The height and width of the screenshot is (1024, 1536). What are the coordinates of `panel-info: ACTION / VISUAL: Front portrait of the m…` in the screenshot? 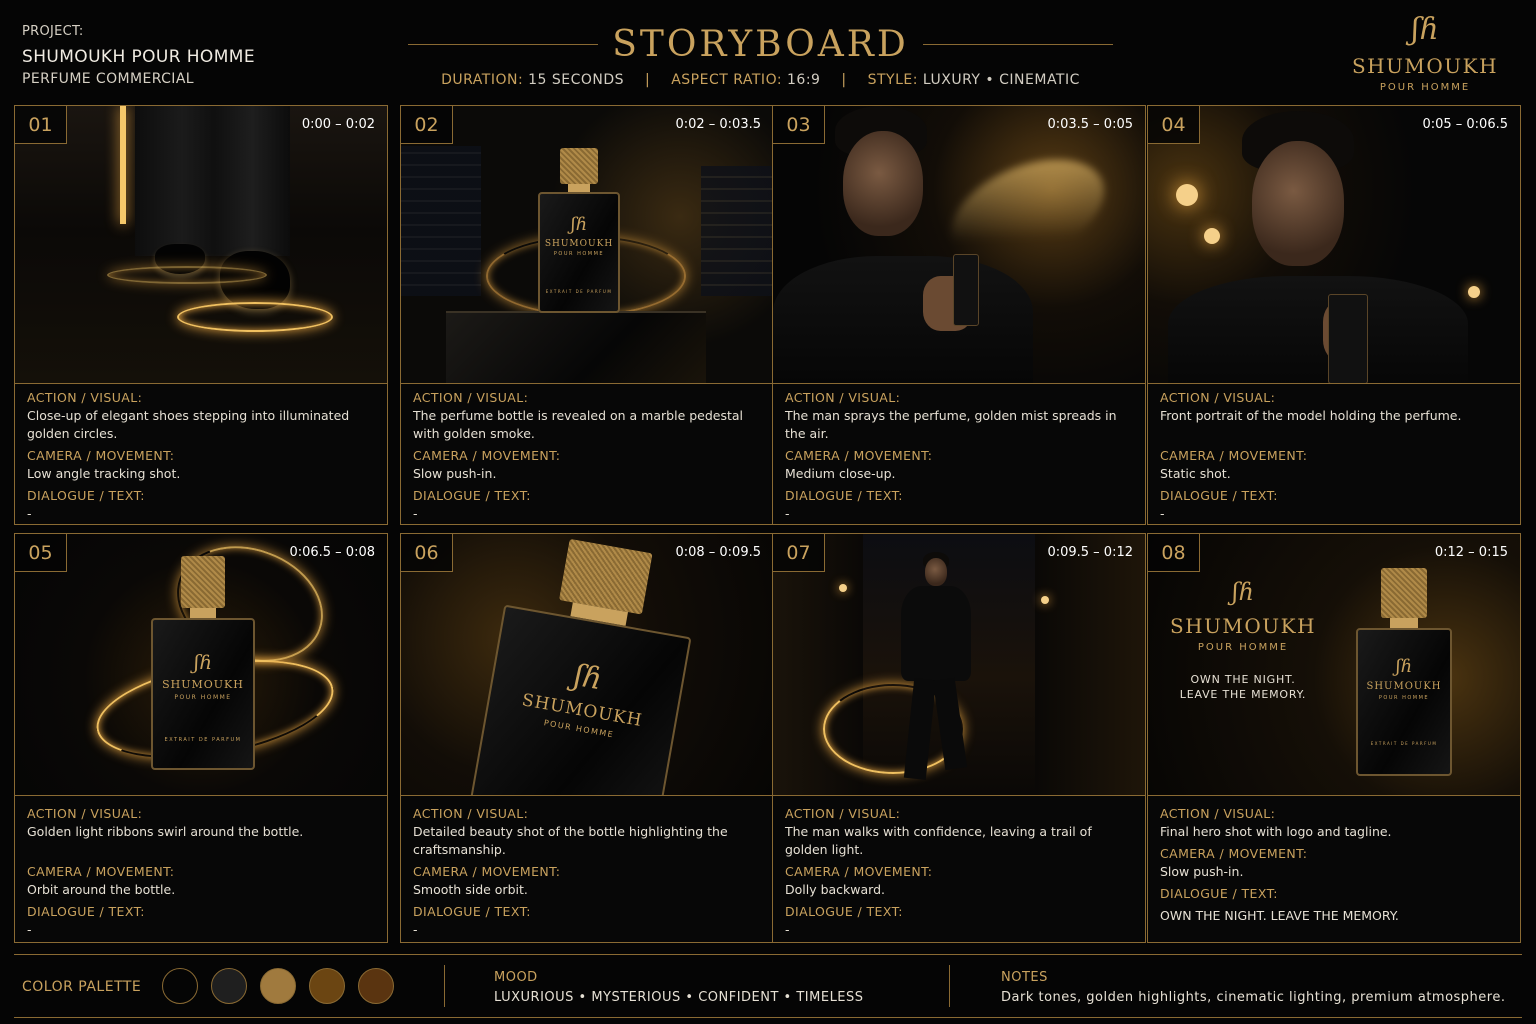 It's located at (1335, 456).